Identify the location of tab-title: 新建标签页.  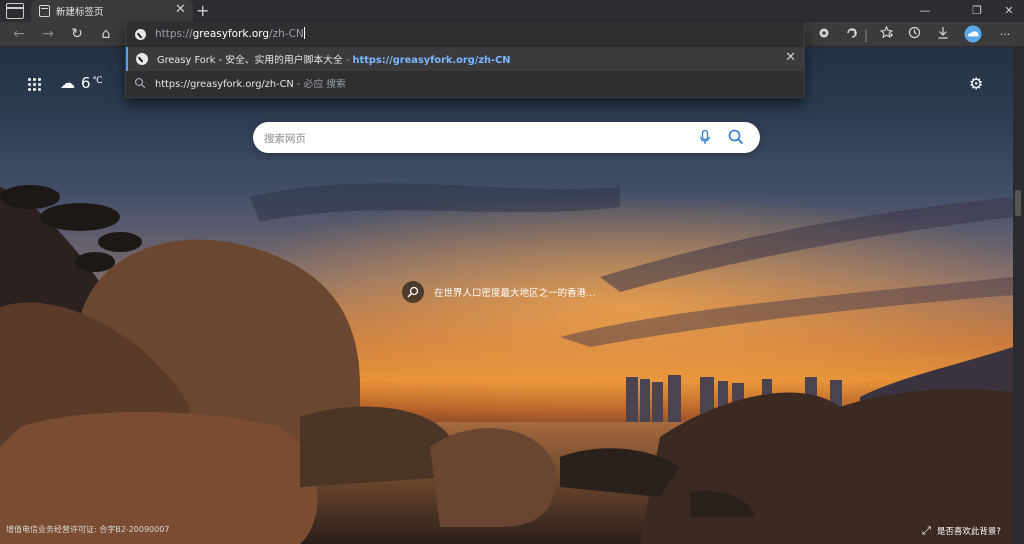
(80, 12).